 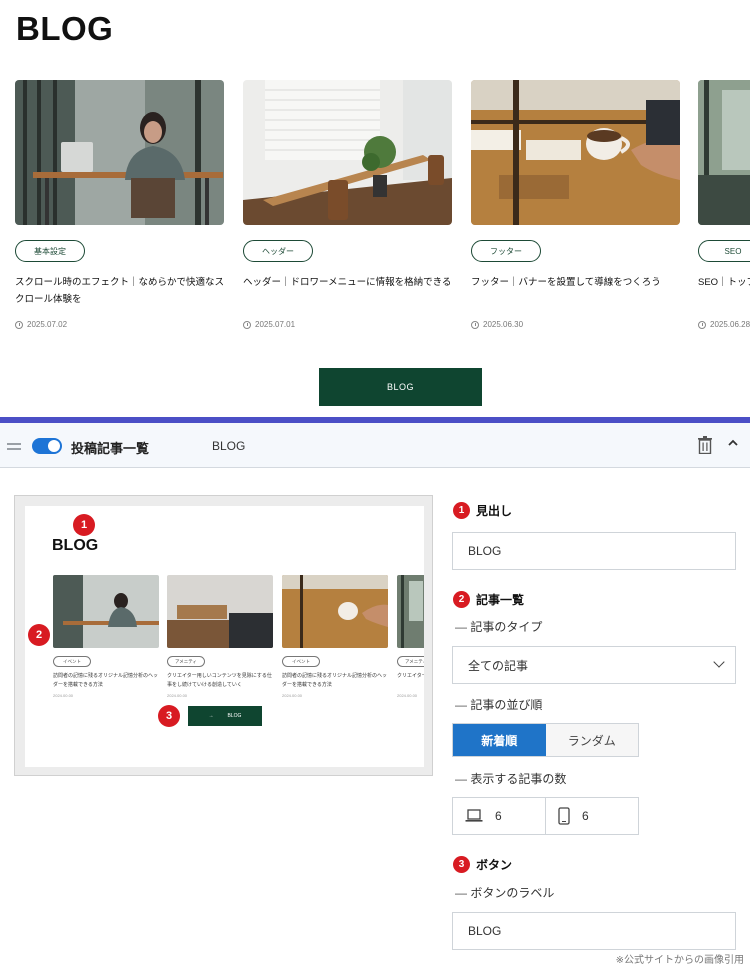 What do you see at coordinates (47, 446) in the screenshot?
I see `block-visibility-toggle` at bounding box center [47, 446].